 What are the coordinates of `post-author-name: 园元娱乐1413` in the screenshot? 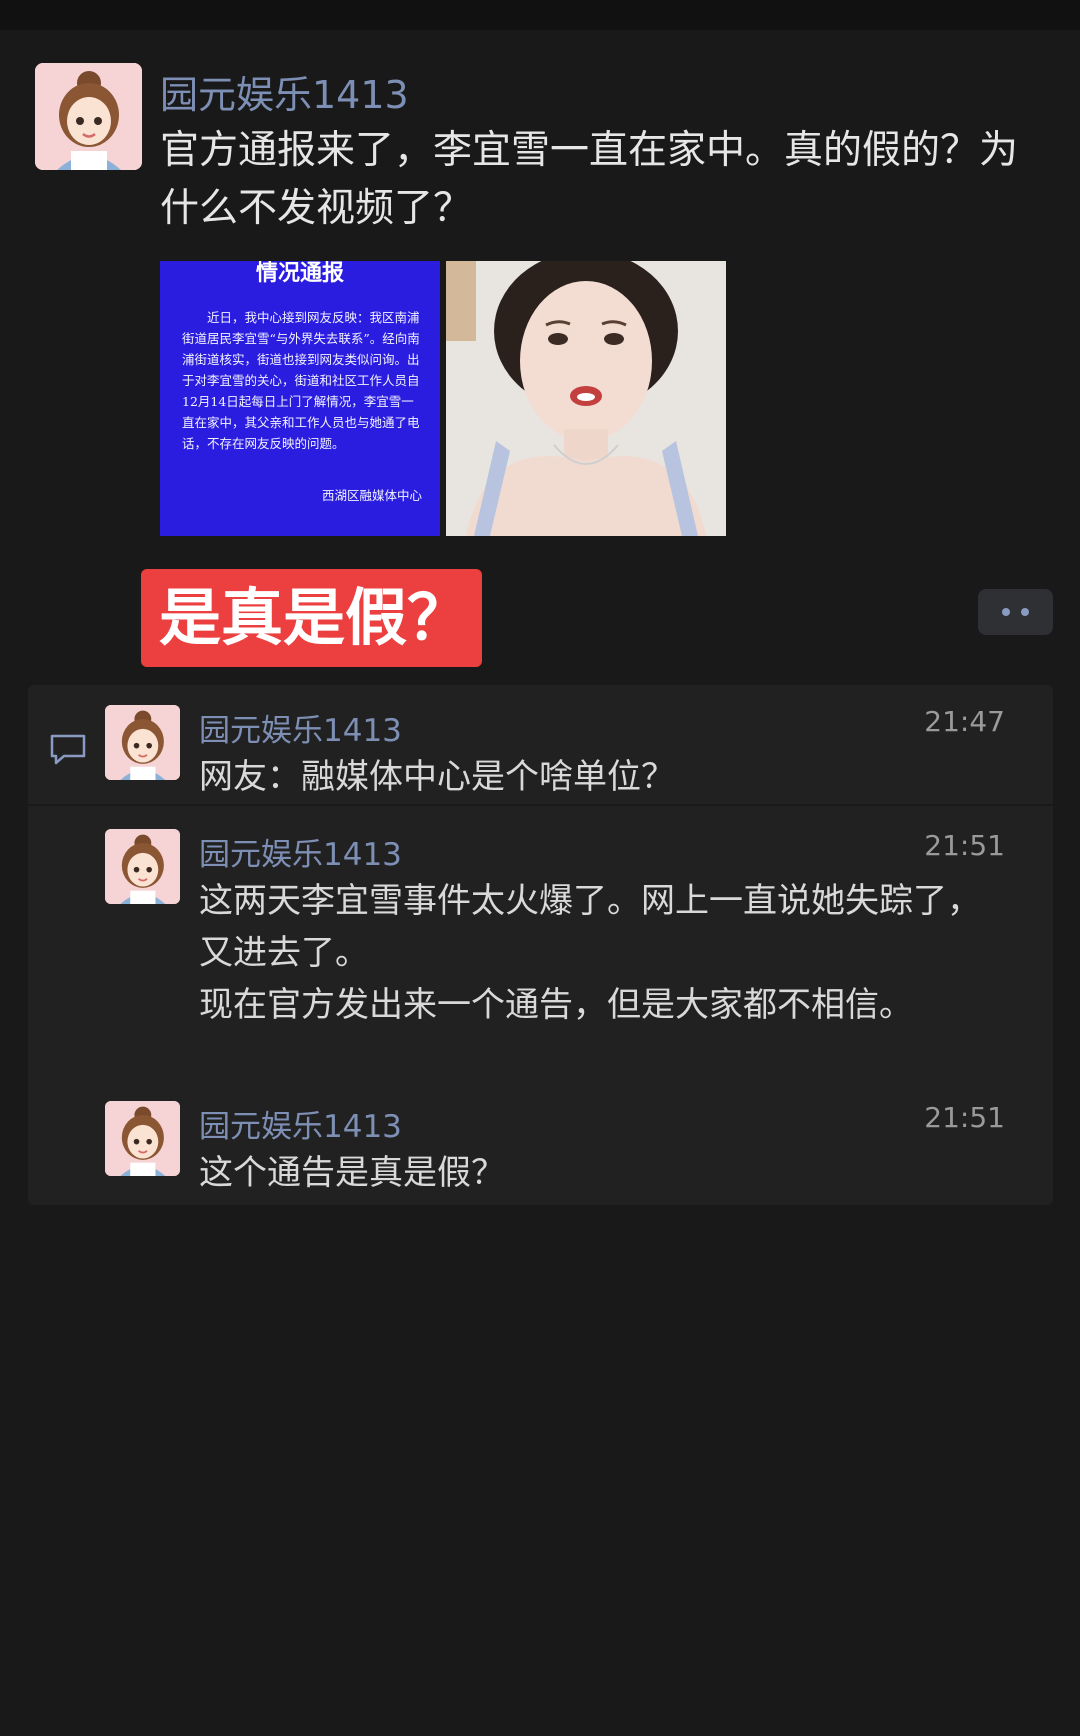 It's located at (284, 91).